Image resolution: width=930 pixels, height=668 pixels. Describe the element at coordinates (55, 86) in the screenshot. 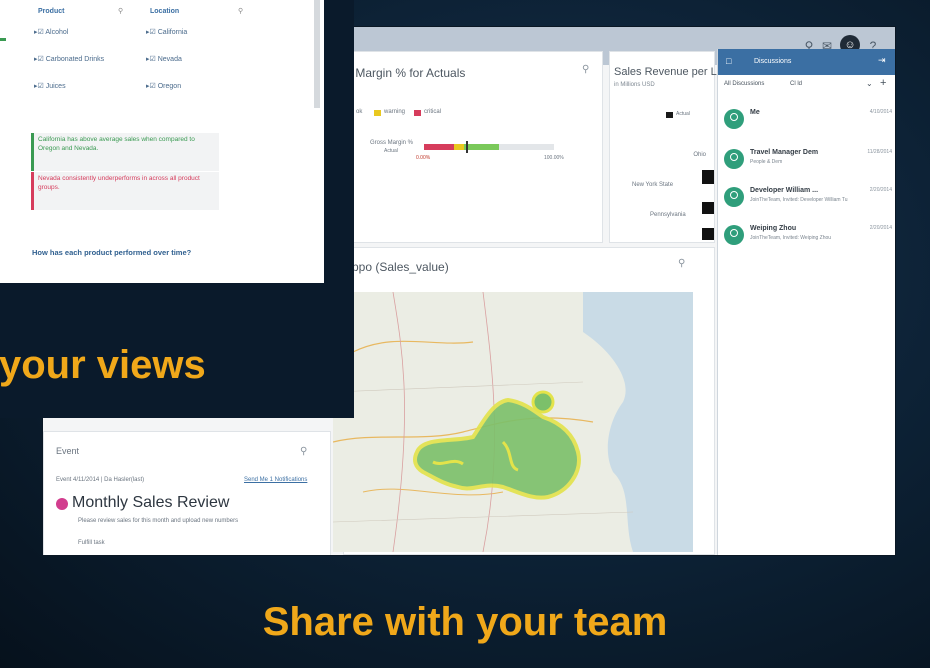

I see `product-option-label: Juices` at that location.